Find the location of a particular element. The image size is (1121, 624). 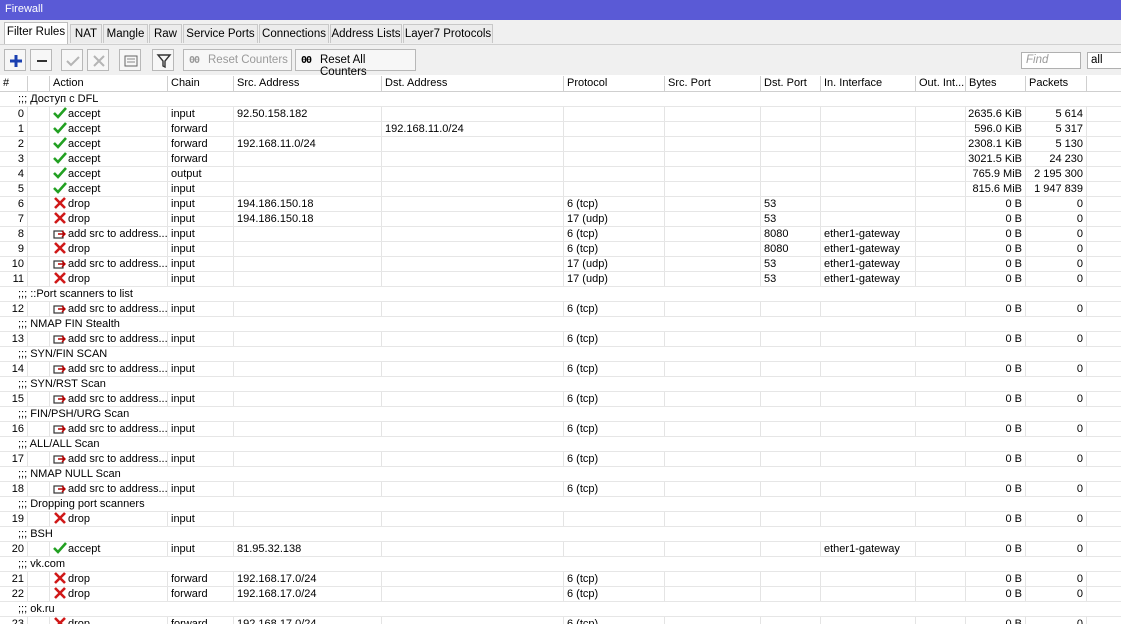

col-number: # is located at coordinates (14, 83).